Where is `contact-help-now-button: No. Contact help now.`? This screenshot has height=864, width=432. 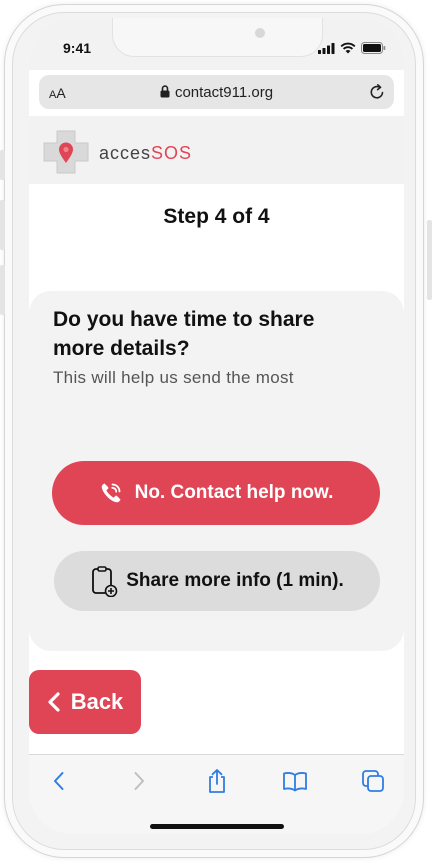
contact-help-now-button: No. Contact help now. is located at coordinates (216, 493).